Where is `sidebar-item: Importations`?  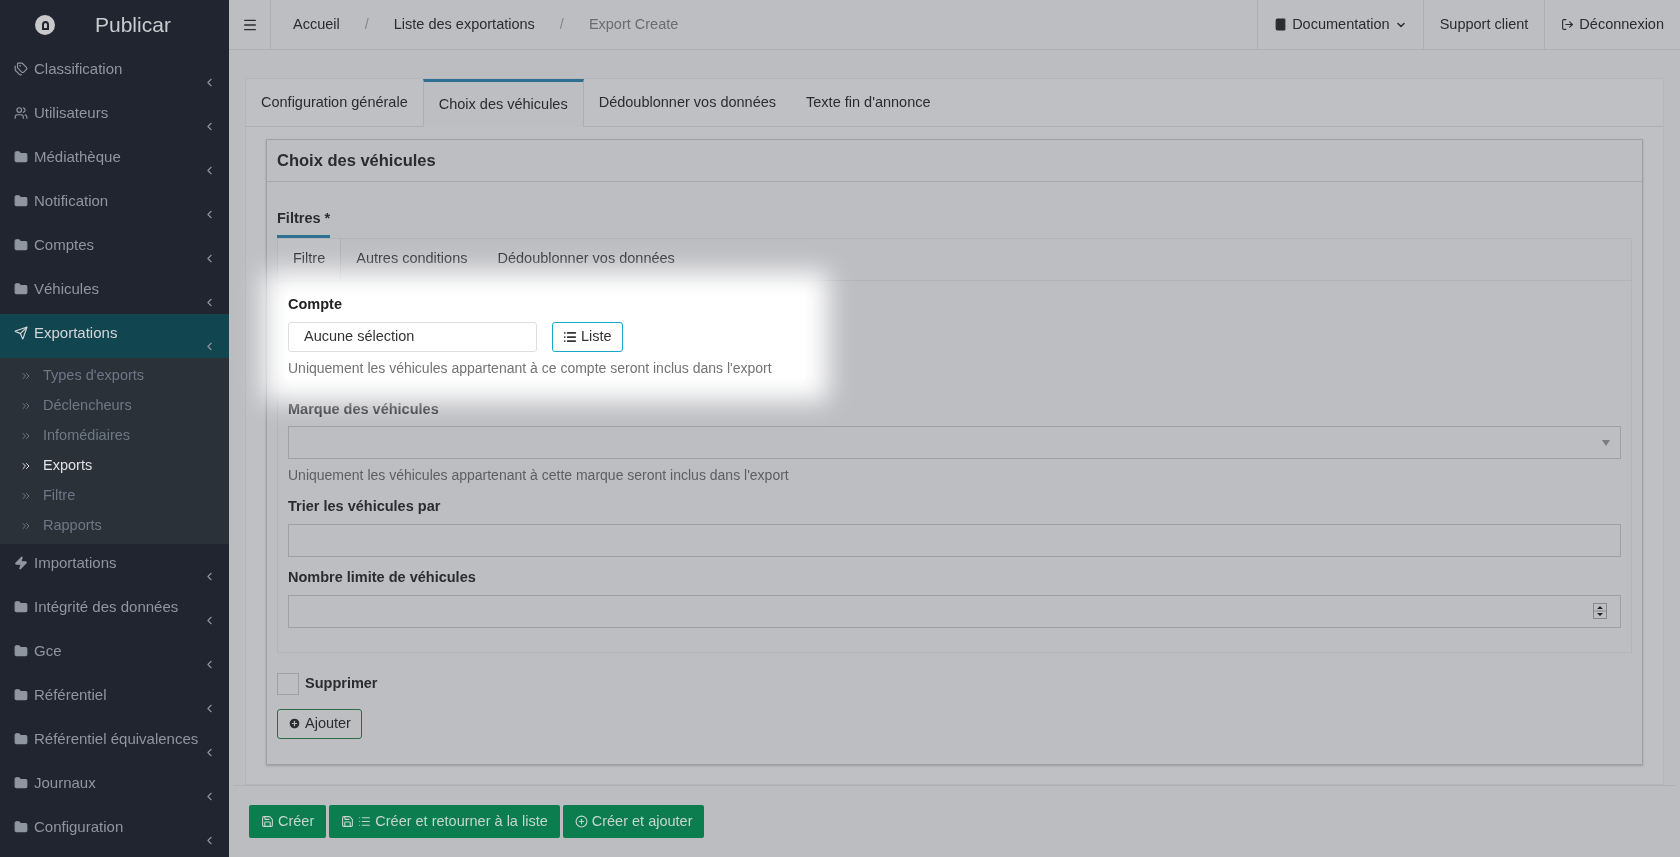 sidebar-item: Importations is located at coordinates (114, 566).